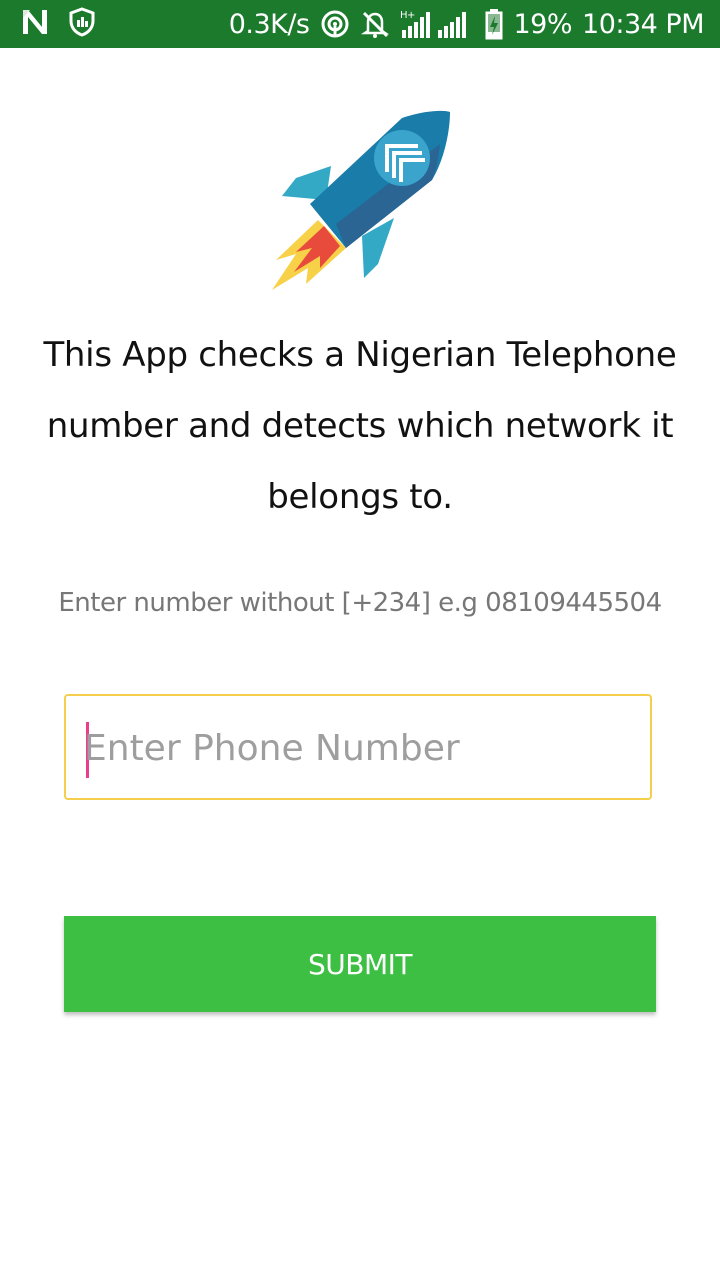 This screenshot has height=1280, width=720. I want to click on mute-icon, so click(375, 24).